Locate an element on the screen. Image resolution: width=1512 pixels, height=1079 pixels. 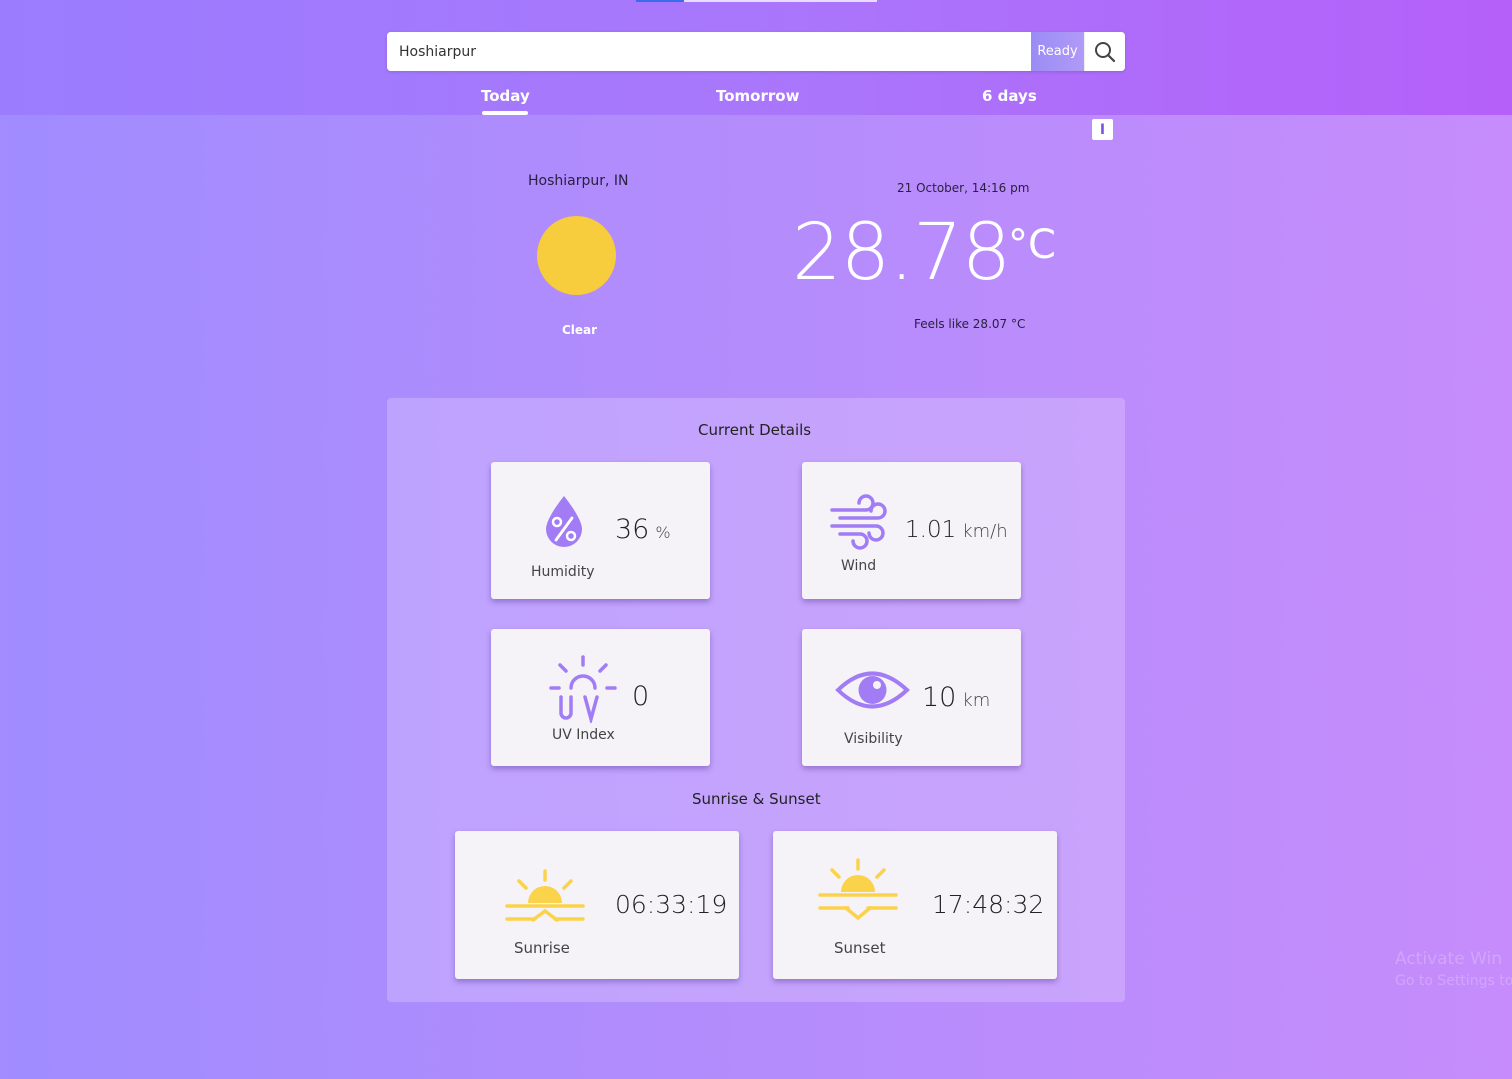
humidity-card: 36% Humidity is located at coordinates (600, 530).